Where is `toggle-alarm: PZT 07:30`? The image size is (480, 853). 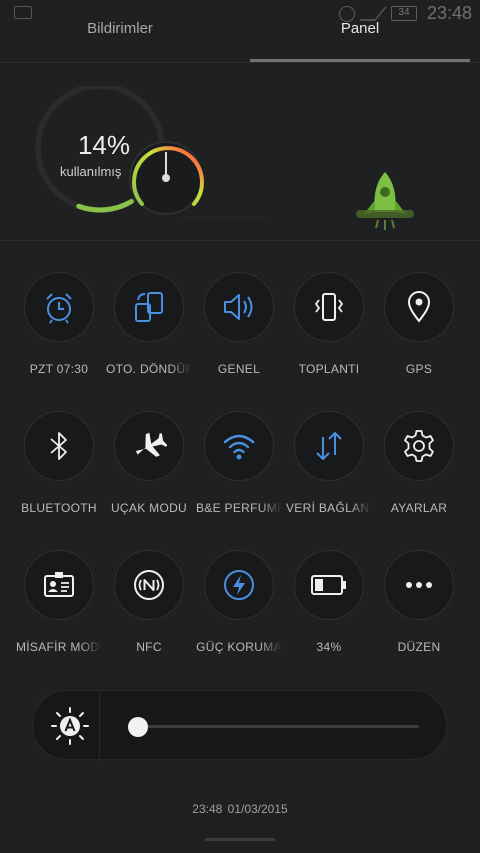 toggle-alarm: PZT 07:30 is located at coordinates (59, 324).